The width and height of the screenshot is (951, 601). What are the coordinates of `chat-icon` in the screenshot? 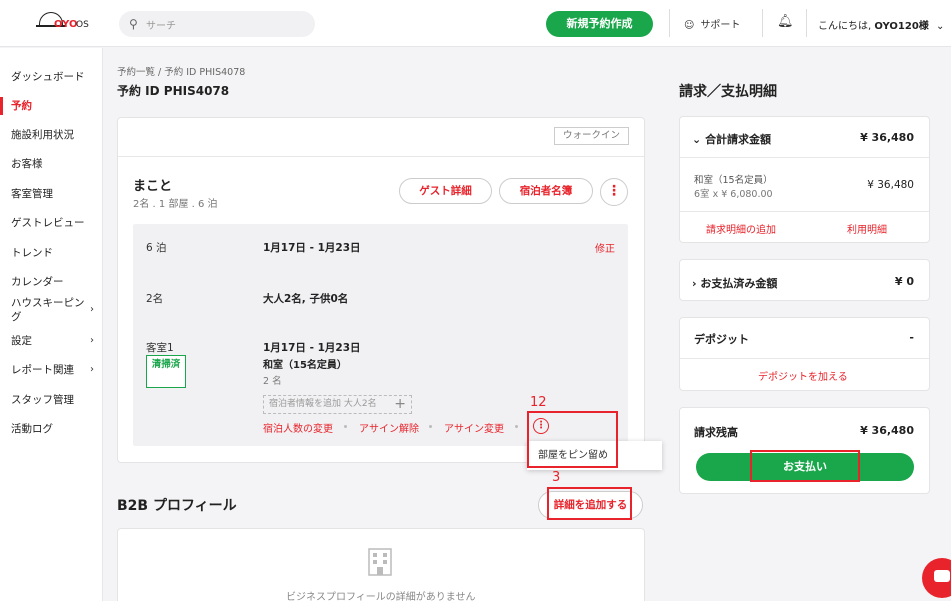 It's located at (942, 576).